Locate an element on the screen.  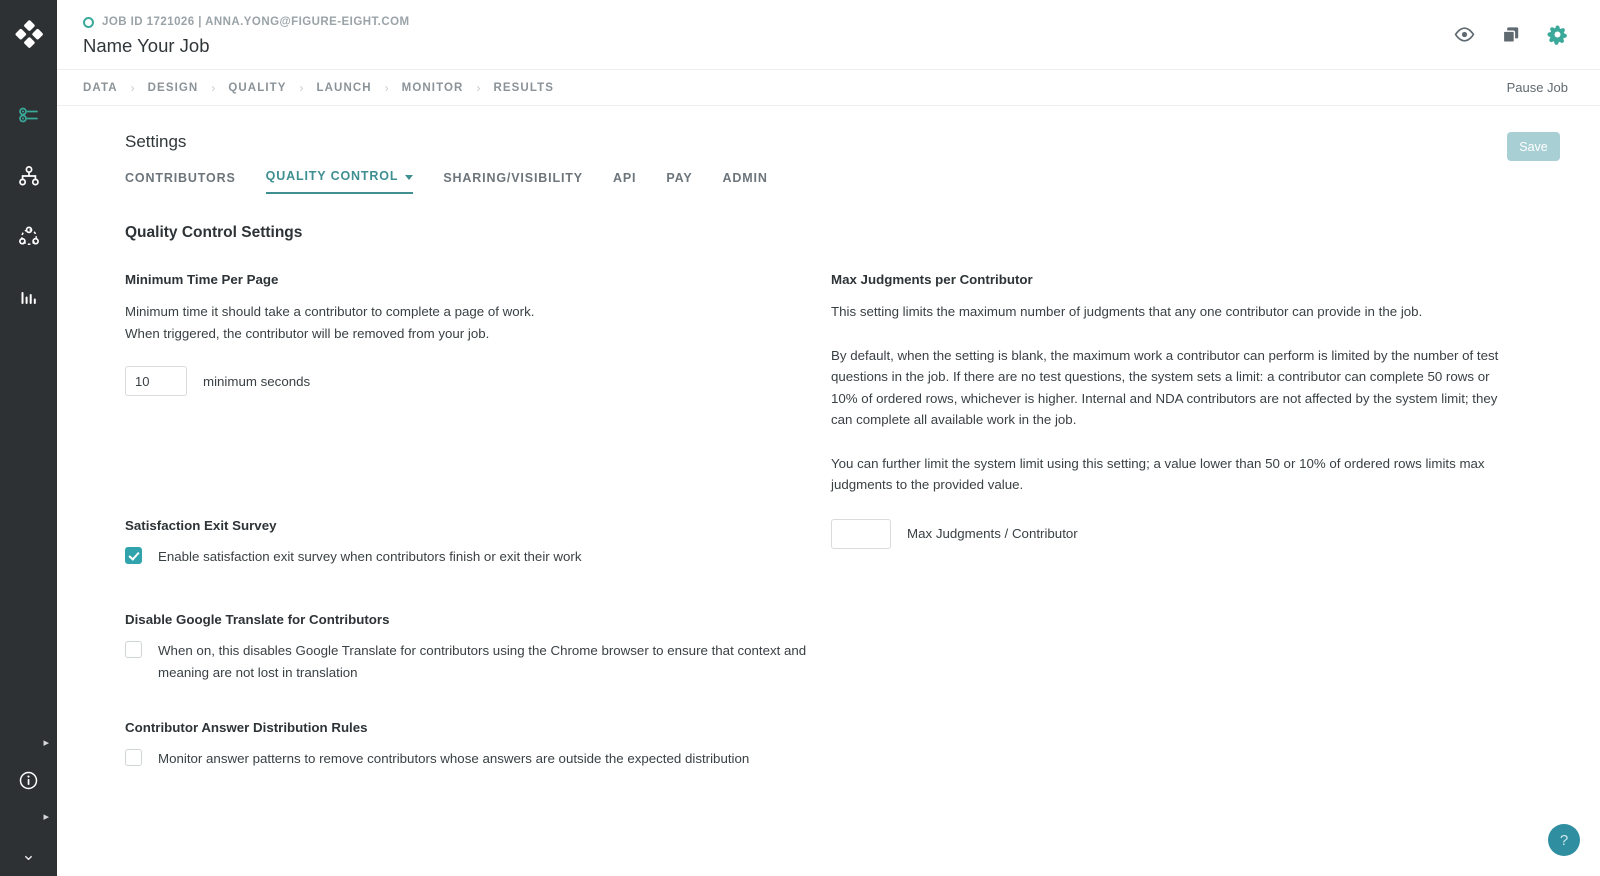
save-button: Save is located at coordinates (1533, 146).